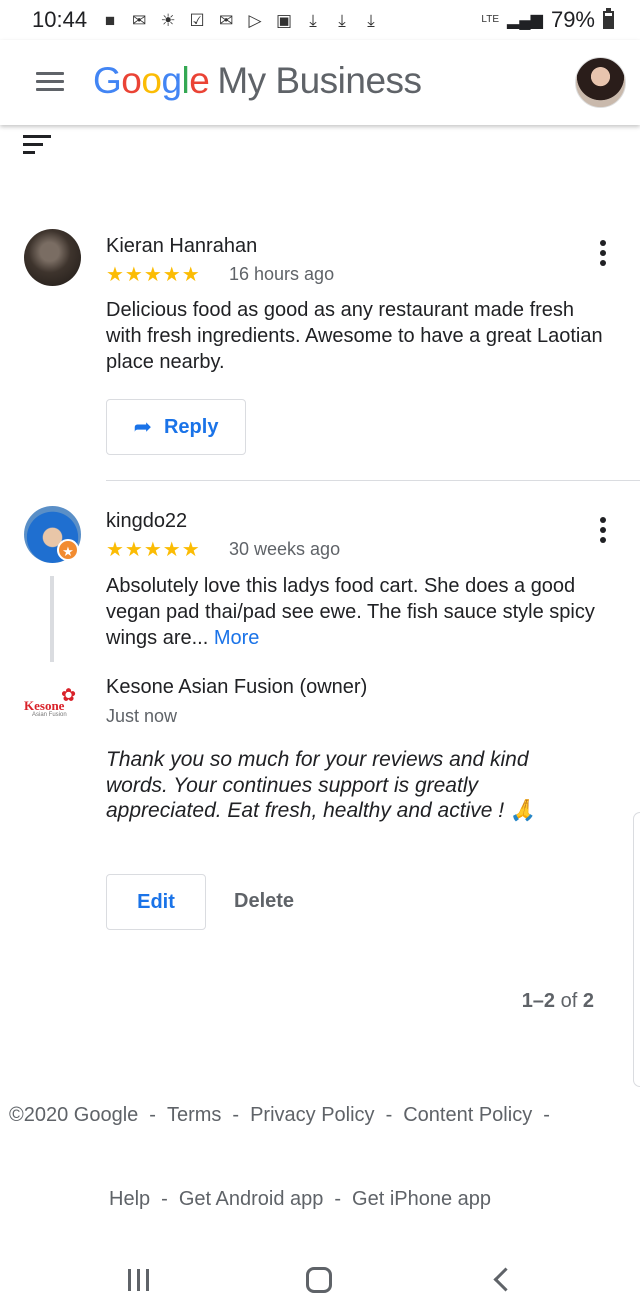  Describe the element at coordinates (490, 19) in the screenshot. I see `network-type: LTE` at that location.